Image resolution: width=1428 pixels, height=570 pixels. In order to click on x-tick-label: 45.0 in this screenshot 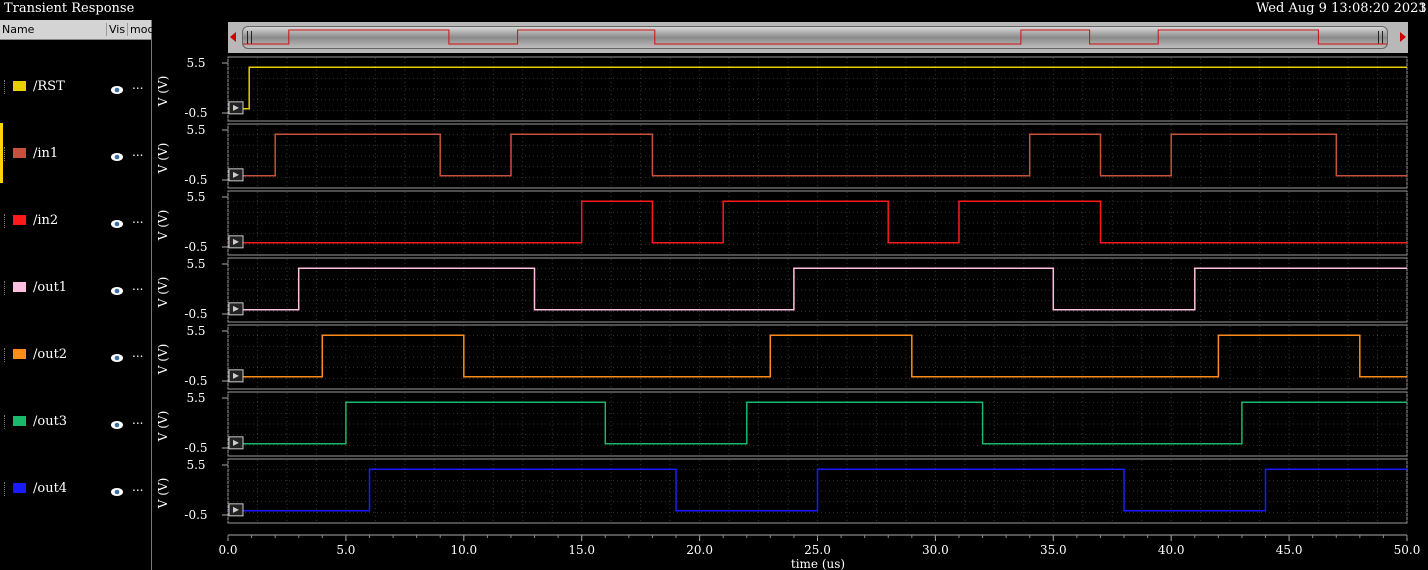, I will do `click(1289, 550)`.